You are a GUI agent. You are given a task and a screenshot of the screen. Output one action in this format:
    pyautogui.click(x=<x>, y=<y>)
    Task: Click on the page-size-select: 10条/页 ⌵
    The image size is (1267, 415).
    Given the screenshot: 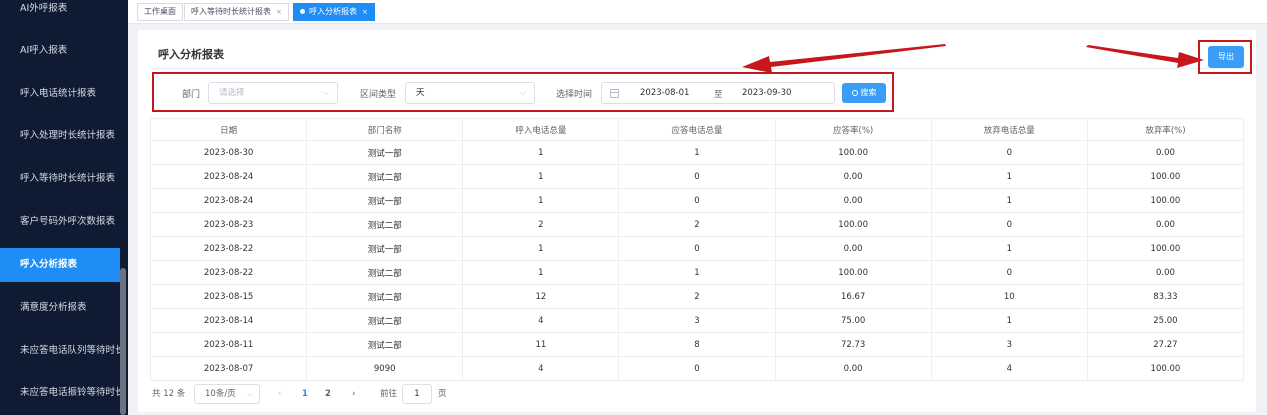 What is the action you would take?
    pyautogui.click(x=227, y=394)
    